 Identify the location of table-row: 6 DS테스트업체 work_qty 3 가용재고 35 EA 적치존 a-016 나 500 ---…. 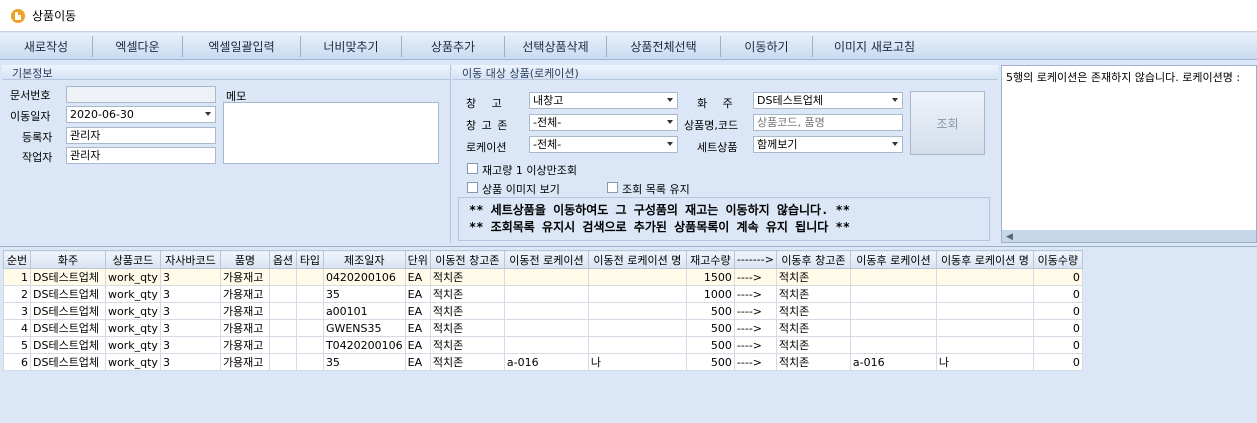
(543, 362).